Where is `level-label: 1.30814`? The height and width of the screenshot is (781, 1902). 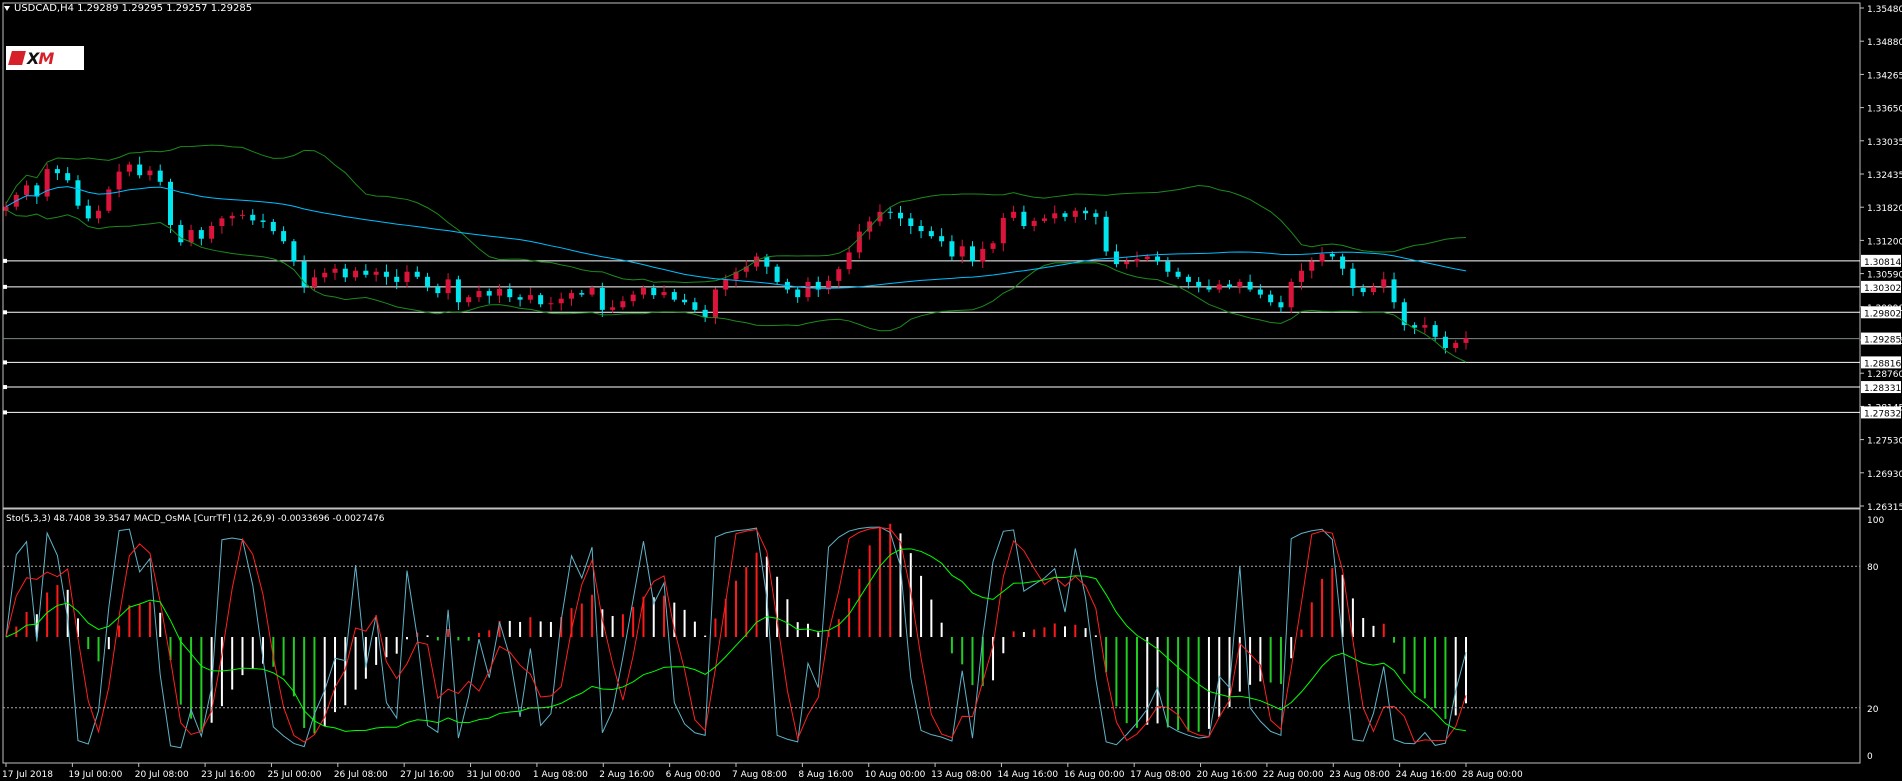 level-label: 1.30814 is located at coordinates (1882, 263).